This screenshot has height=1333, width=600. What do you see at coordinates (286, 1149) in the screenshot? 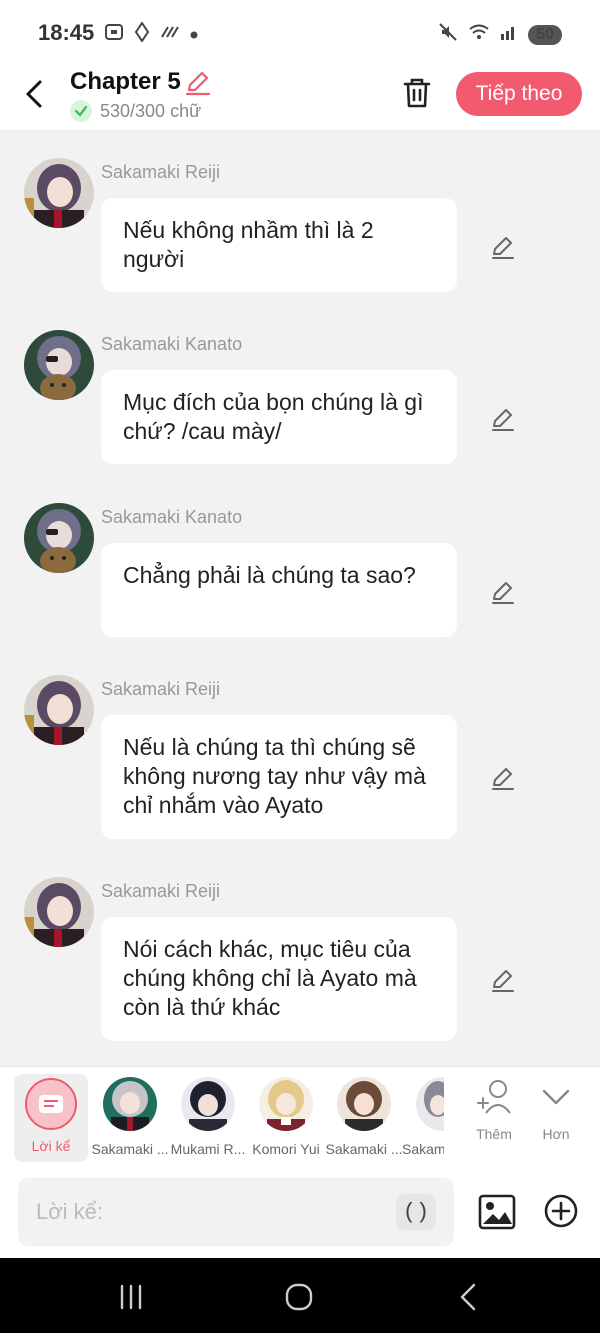
I see `character-name: Komori Yui` at bounding box center [286, 1149].